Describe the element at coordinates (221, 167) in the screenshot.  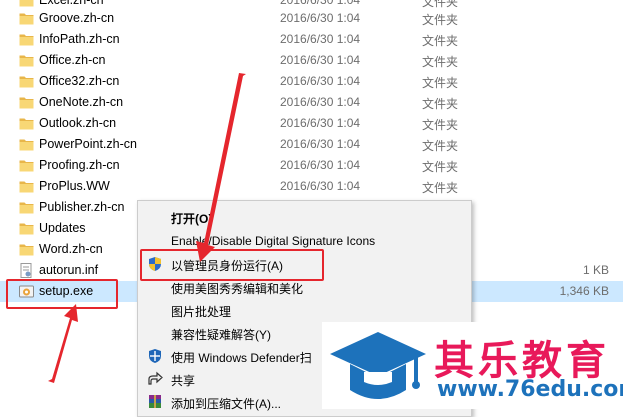
I see `arrow-to-run-as-admin` at that location.